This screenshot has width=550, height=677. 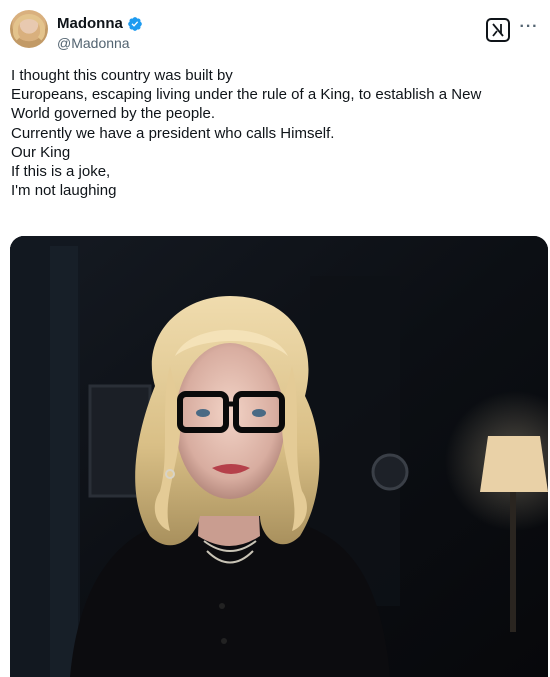 I want to click on grok-icon, so click(x=498, y=30).